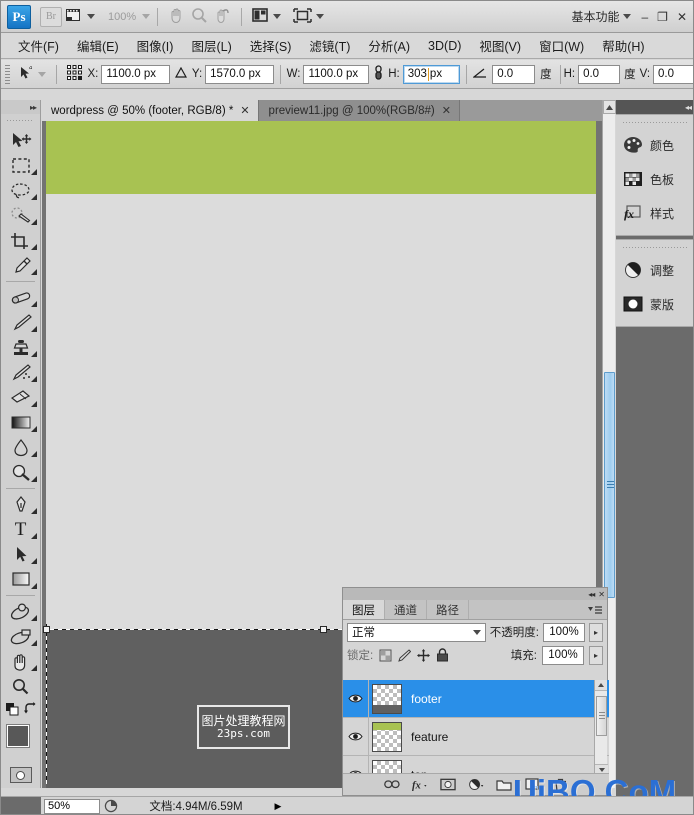  I want to click on maximize-button: ❐, so click(662, 17).